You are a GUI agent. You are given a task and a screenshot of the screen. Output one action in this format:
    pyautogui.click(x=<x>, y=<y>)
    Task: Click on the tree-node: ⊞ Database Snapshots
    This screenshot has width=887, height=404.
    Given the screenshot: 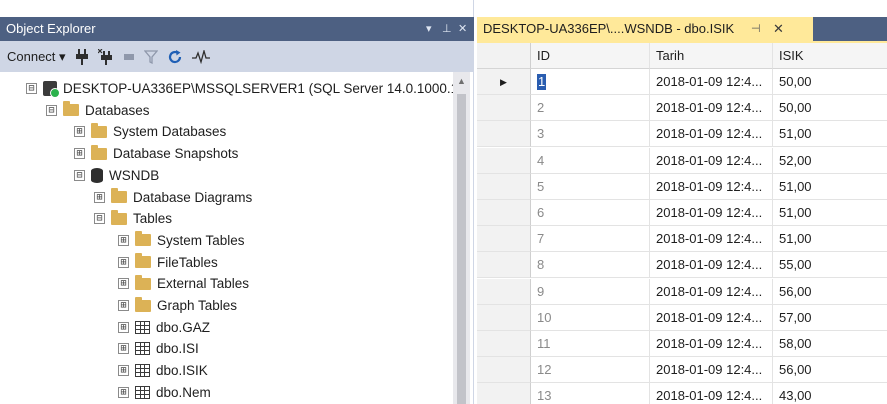 What is the action you would take?
    pyautogui.click(x=156, y=153)
    